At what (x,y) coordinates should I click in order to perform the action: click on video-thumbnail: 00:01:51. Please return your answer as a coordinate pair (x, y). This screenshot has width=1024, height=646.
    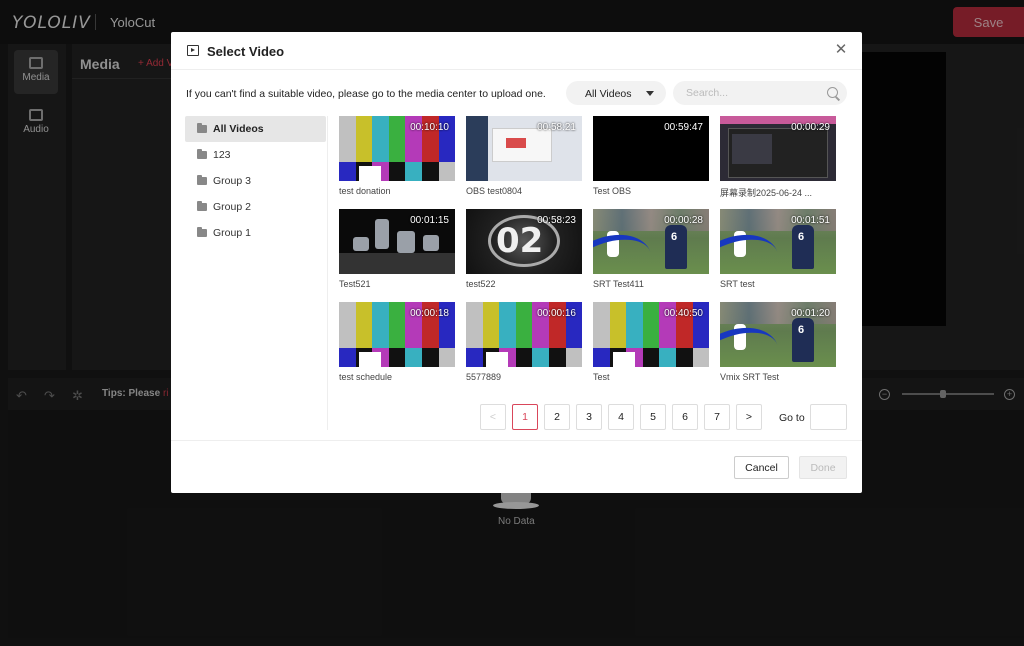
    Looking at the image, I should click on (778, 241).